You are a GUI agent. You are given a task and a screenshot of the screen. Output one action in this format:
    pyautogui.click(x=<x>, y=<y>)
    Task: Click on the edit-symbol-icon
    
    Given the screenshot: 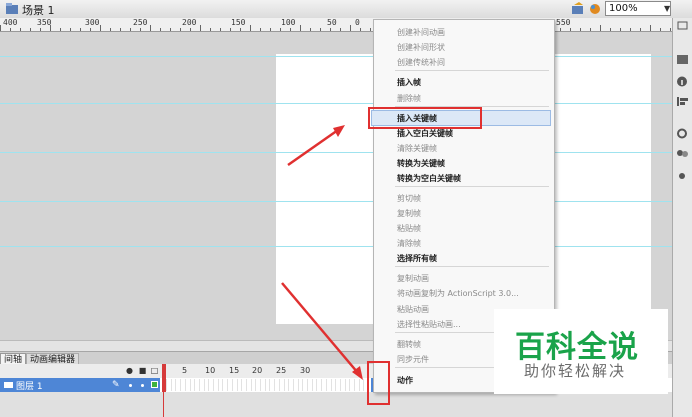 What is the action you would take?
    pyautogui.click(x=595, y=8)
    